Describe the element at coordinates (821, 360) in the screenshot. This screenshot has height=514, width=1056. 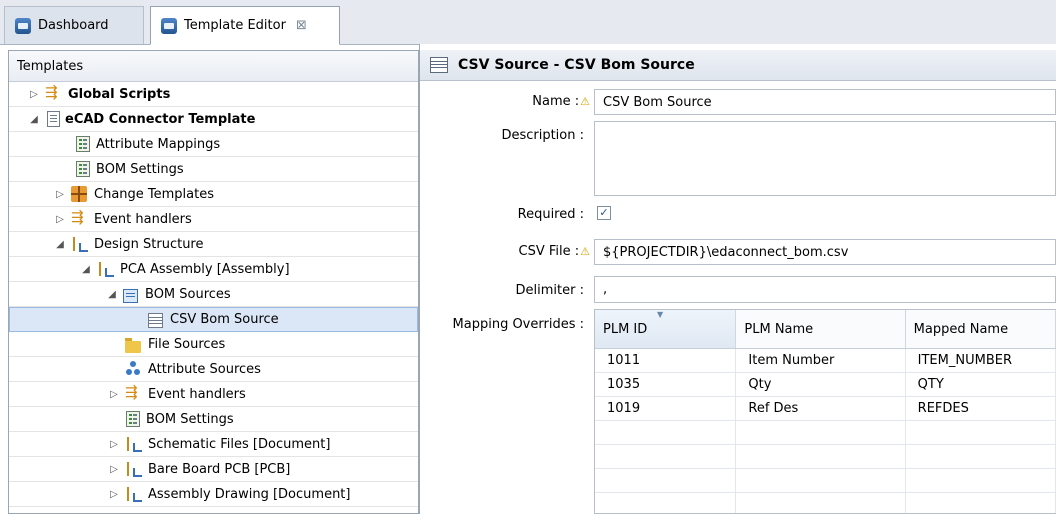
I see `cell-plm-name: Item Number` at that location.